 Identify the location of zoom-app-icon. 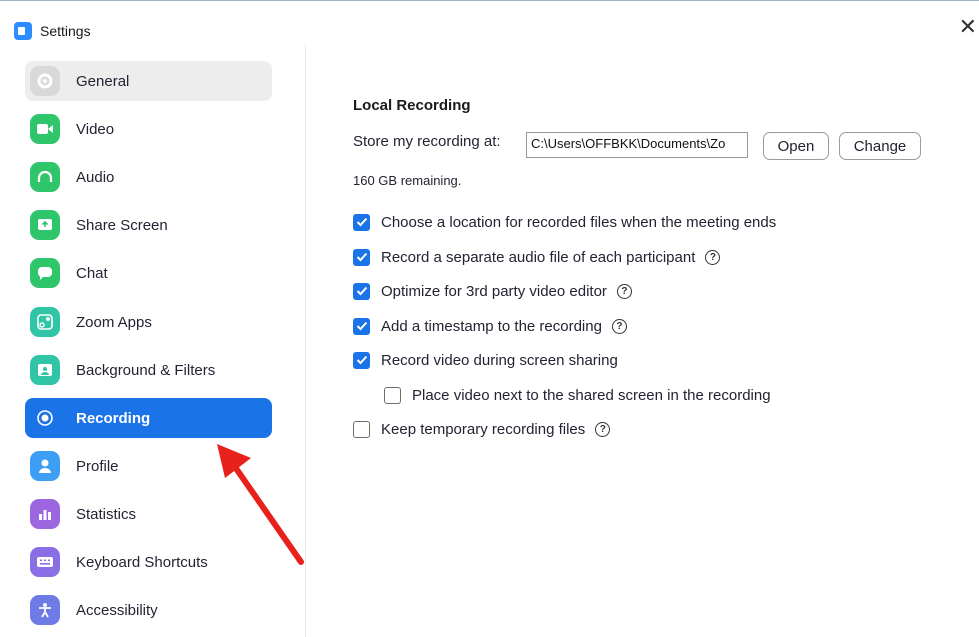
(23, 31).